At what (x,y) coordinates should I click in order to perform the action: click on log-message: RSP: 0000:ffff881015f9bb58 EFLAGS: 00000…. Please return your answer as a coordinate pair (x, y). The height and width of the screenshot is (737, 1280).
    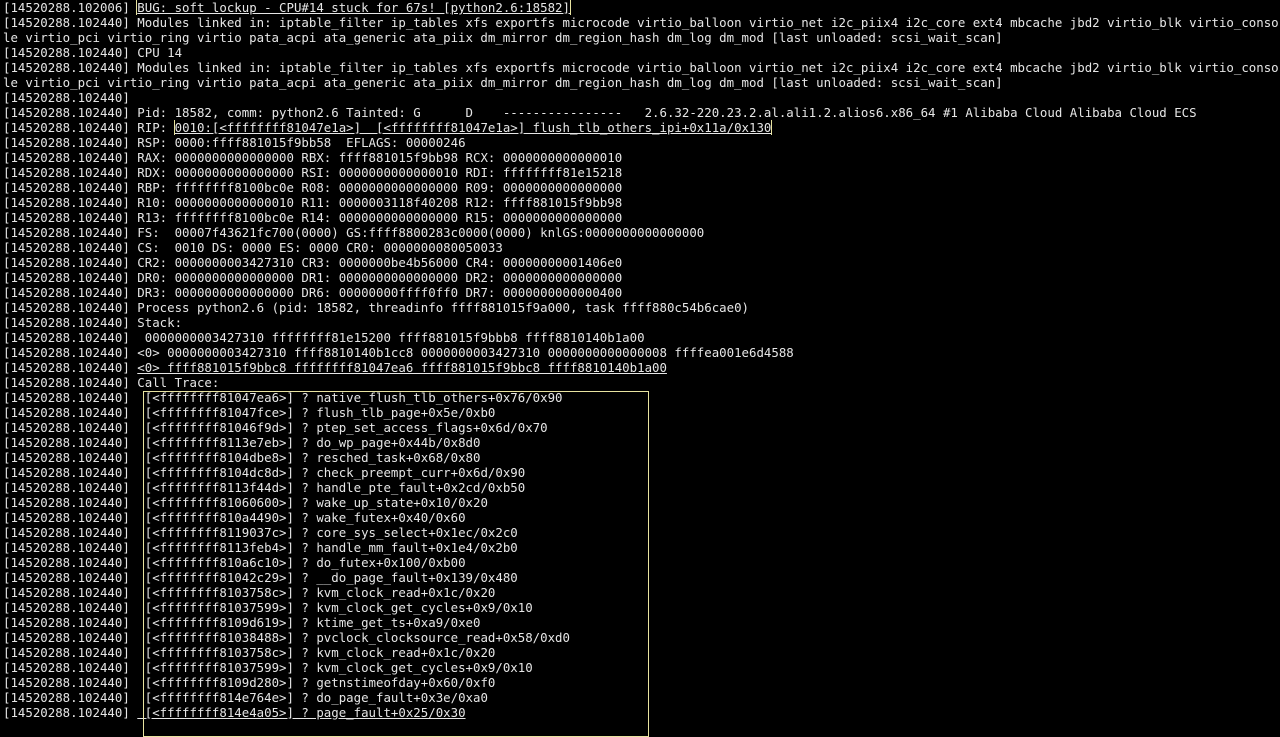
    Looking at the image, I should click on (301, 142).